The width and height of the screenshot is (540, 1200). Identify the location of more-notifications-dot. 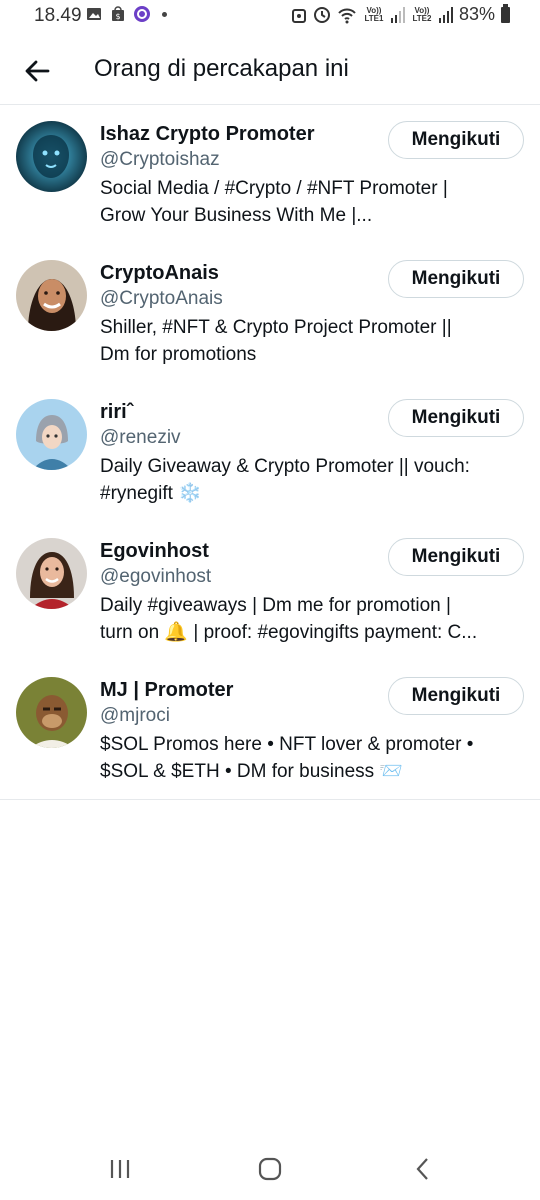
(164, 14).